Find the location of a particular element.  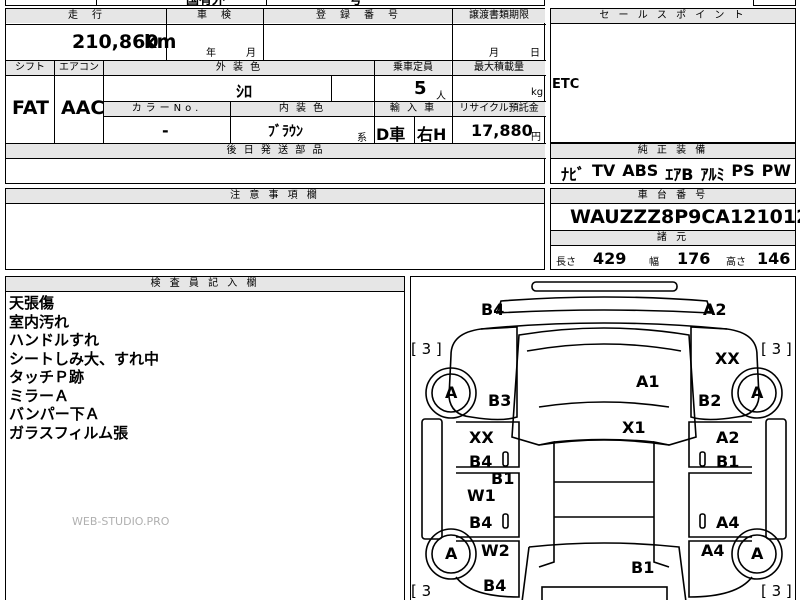

length-label: 長さ is located at coordinates (566, 262).